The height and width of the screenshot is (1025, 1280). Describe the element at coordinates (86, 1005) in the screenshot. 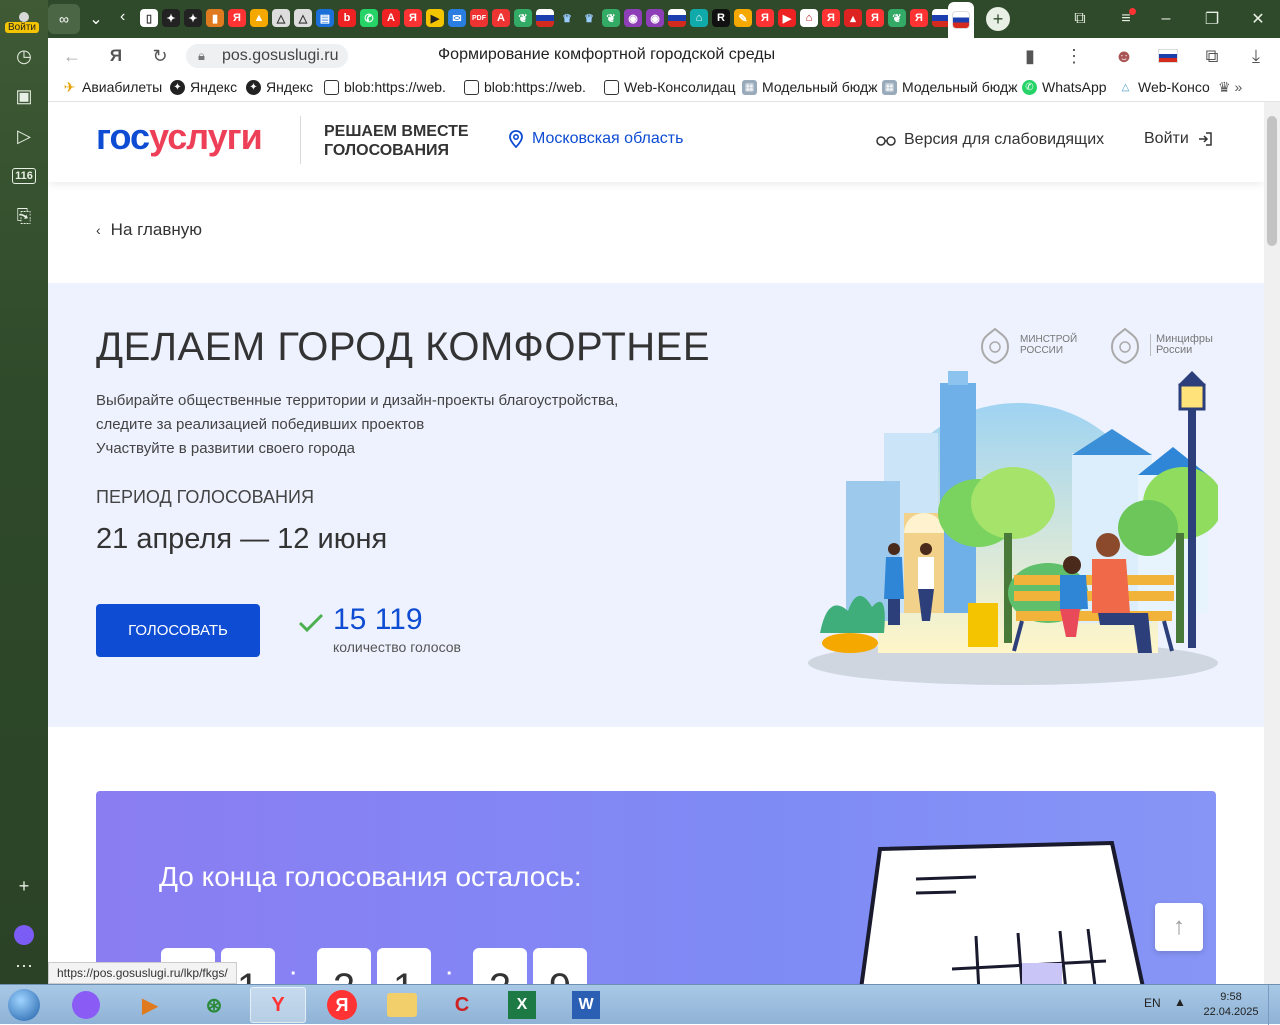

I see `taskbar-app-alice` at that location.